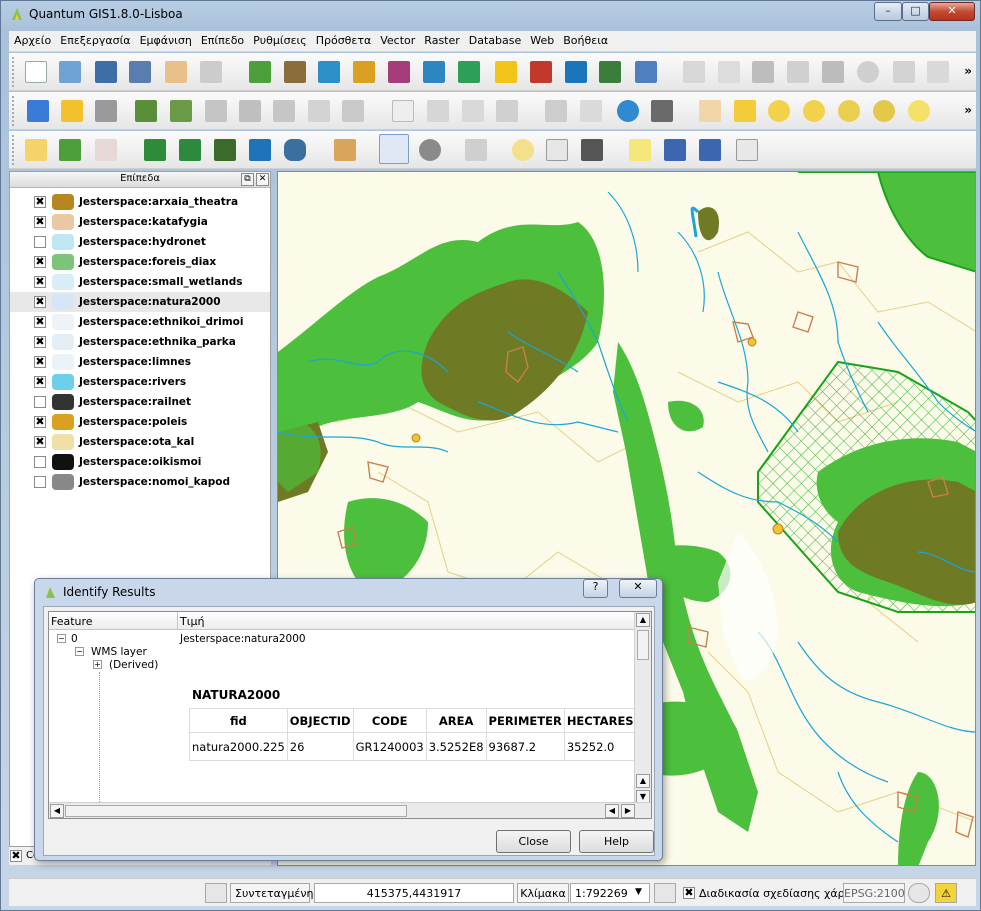 The width and height of the screenshot is (981, 911). Describe the element at coordinates (646, 72) in the screenshot. I see `open-table-icon` at that location.